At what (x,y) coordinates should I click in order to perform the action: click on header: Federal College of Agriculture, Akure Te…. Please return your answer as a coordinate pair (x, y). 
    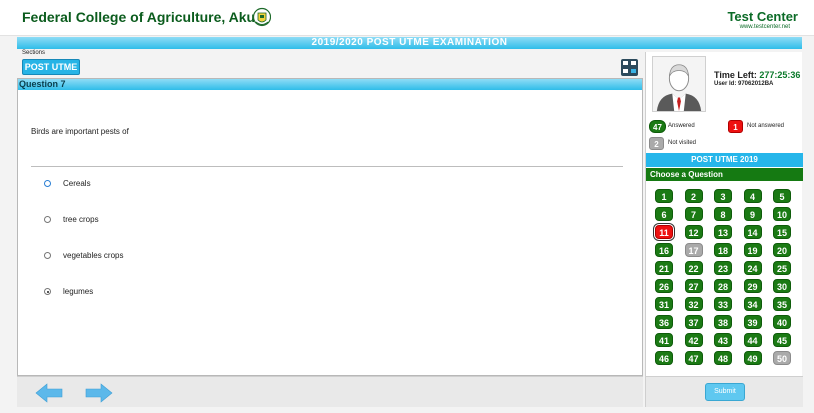
    Looking at the image, I should click on (407, 18).